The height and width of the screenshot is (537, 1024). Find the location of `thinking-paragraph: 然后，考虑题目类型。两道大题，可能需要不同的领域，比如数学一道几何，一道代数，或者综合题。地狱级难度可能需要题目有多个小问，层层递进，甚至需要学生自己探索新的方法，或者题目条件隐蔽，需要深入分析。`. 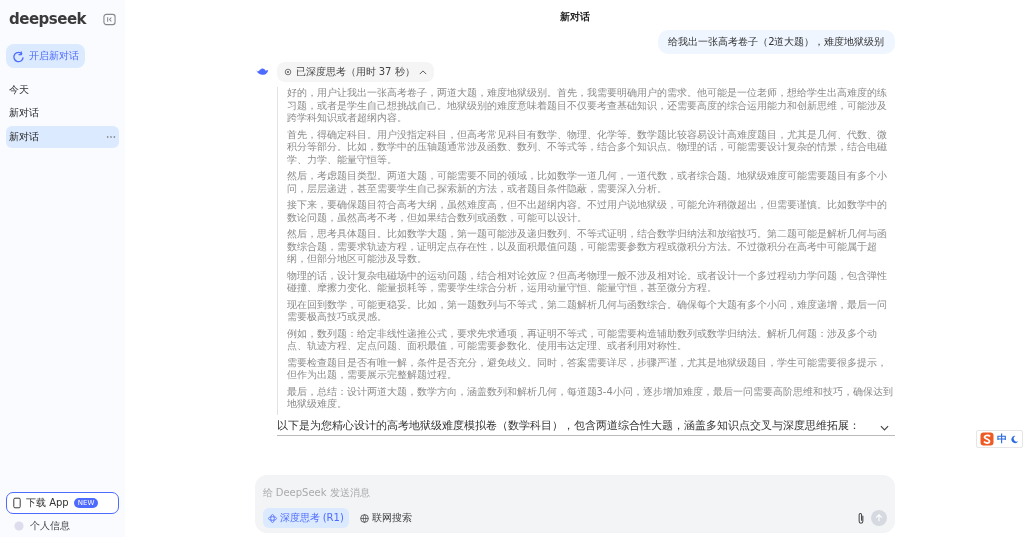

thinking-paragraph: 然后，考虑题目类型。两道大题，可能需要不同的领域，比如数学一道几何，一道代数，或者综合题。地狱级难度可能需要题目有多个小问，层层递进，甚至需要学生自己探索新的方法，或者题目条件隐蔽，需要深入分析。 is located at coordinates (587, 182).